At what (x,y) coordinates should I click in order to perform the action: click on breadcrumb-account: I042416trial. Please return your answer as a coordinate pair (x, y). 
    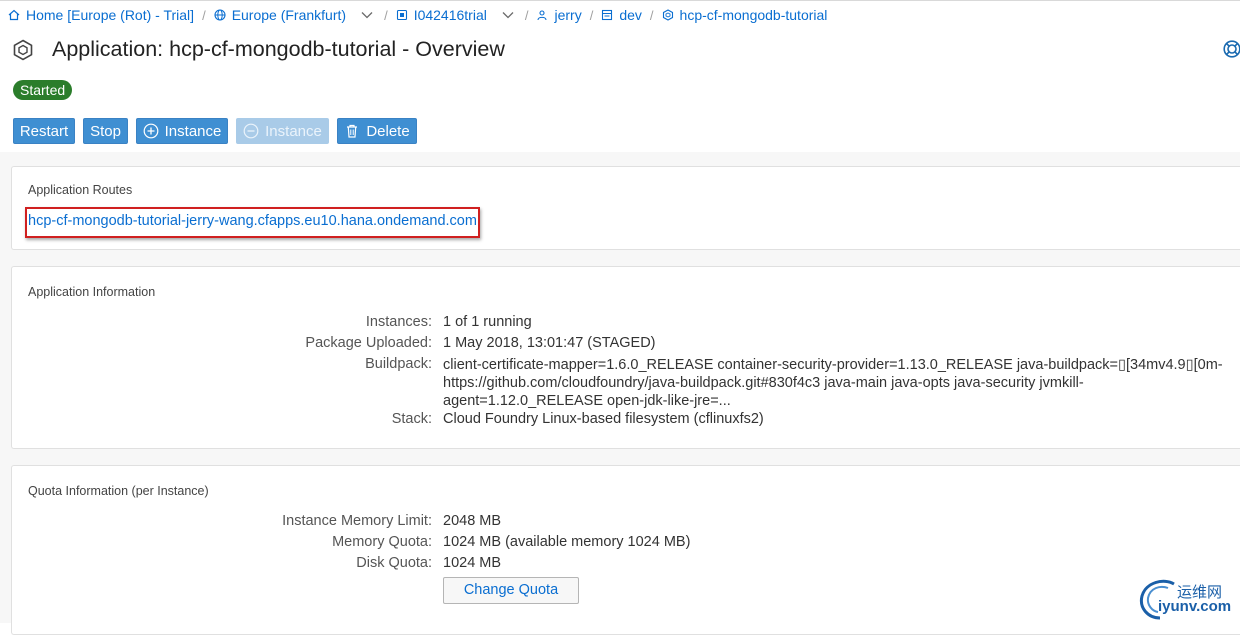
    Looking at the image, I should click on (441, 15).